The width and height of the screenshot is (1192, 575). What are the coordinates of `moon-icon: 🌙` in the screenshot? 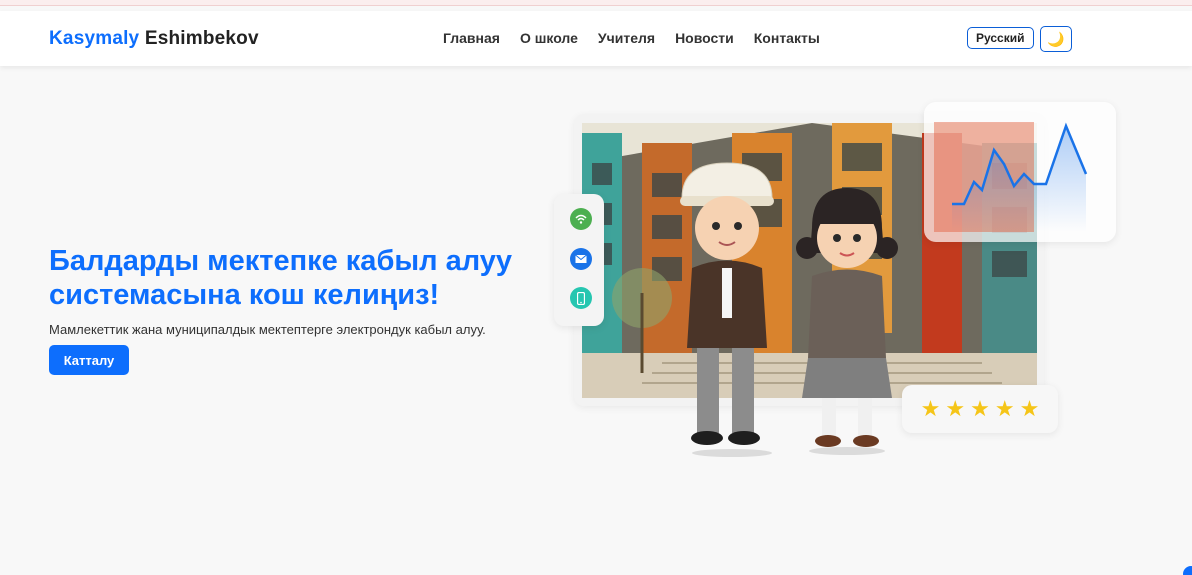 It's located at (1056, 38).